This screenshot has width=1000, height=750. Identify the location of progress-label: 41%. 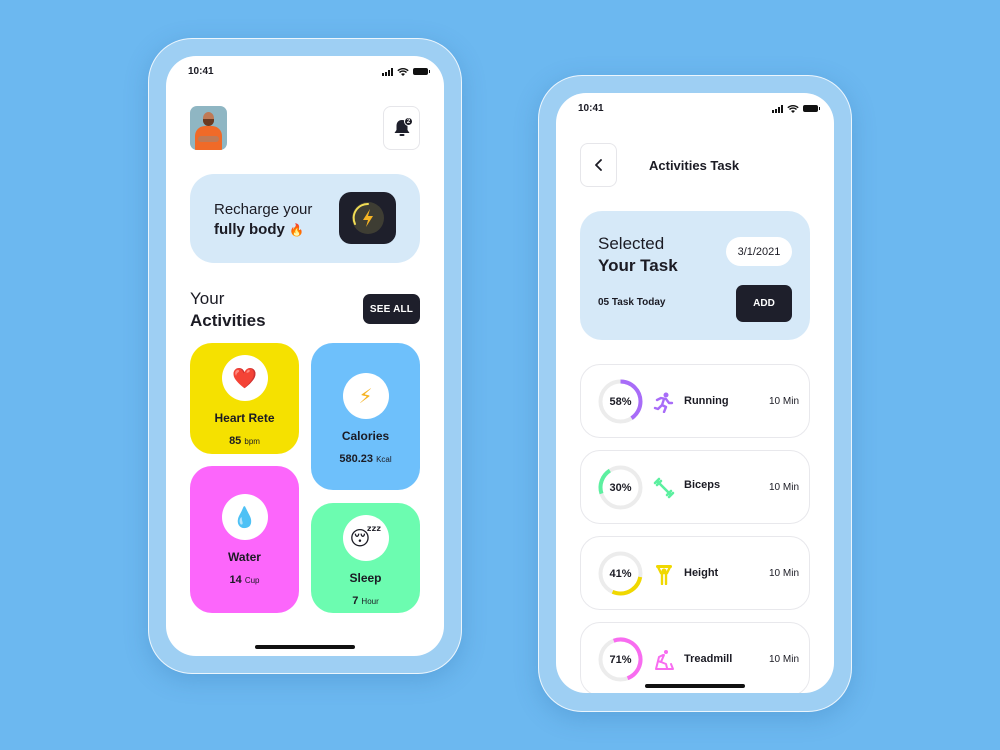
(620, 573).